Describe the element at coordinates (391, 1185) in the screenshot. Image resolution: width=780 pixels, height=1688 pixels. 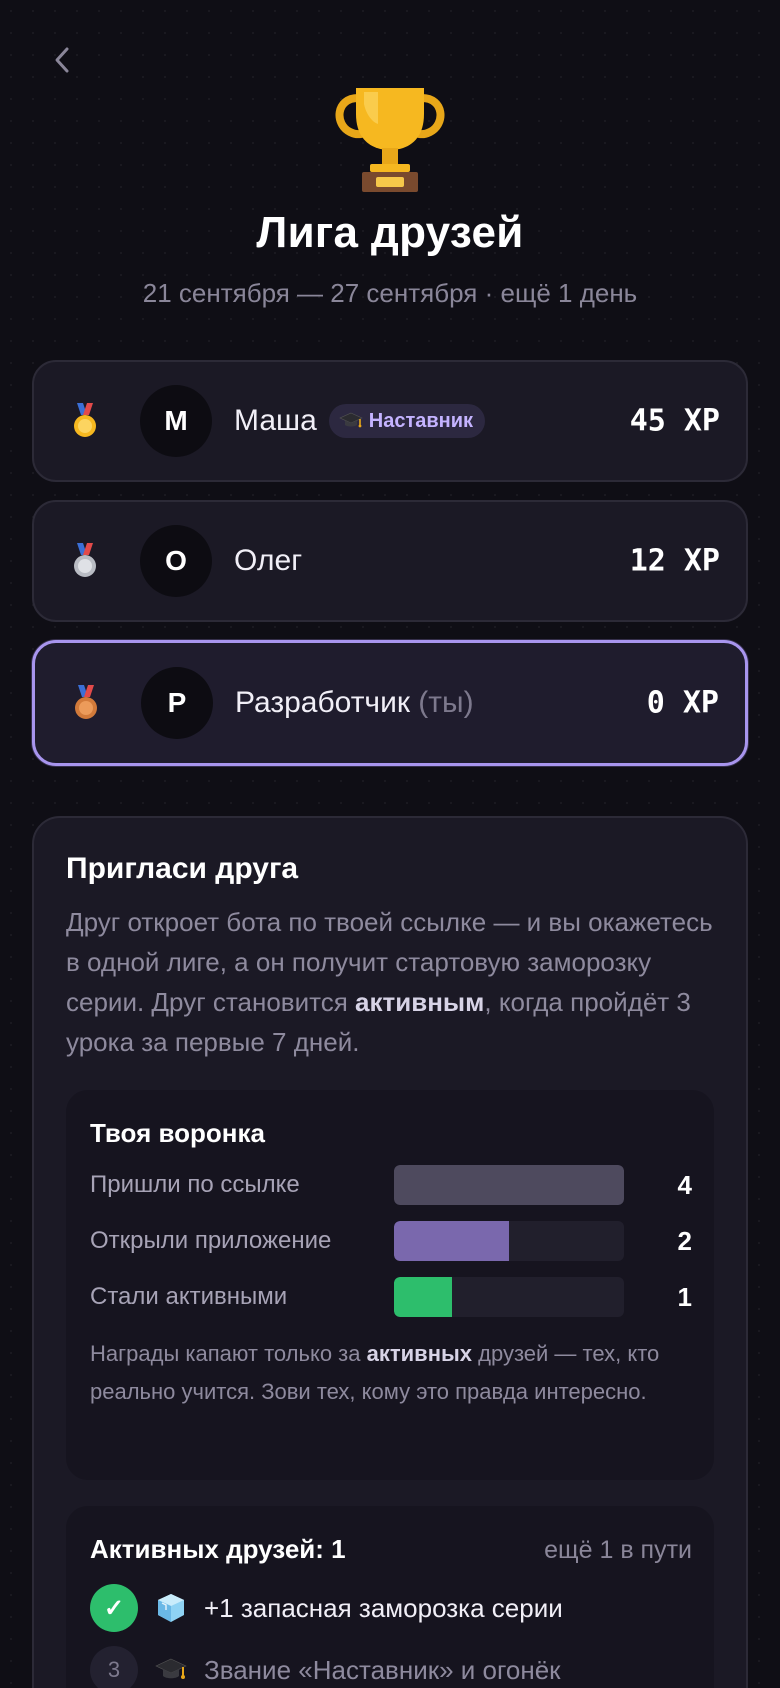
I see `funnel-row: Пришли по ссылке 4` at that location.